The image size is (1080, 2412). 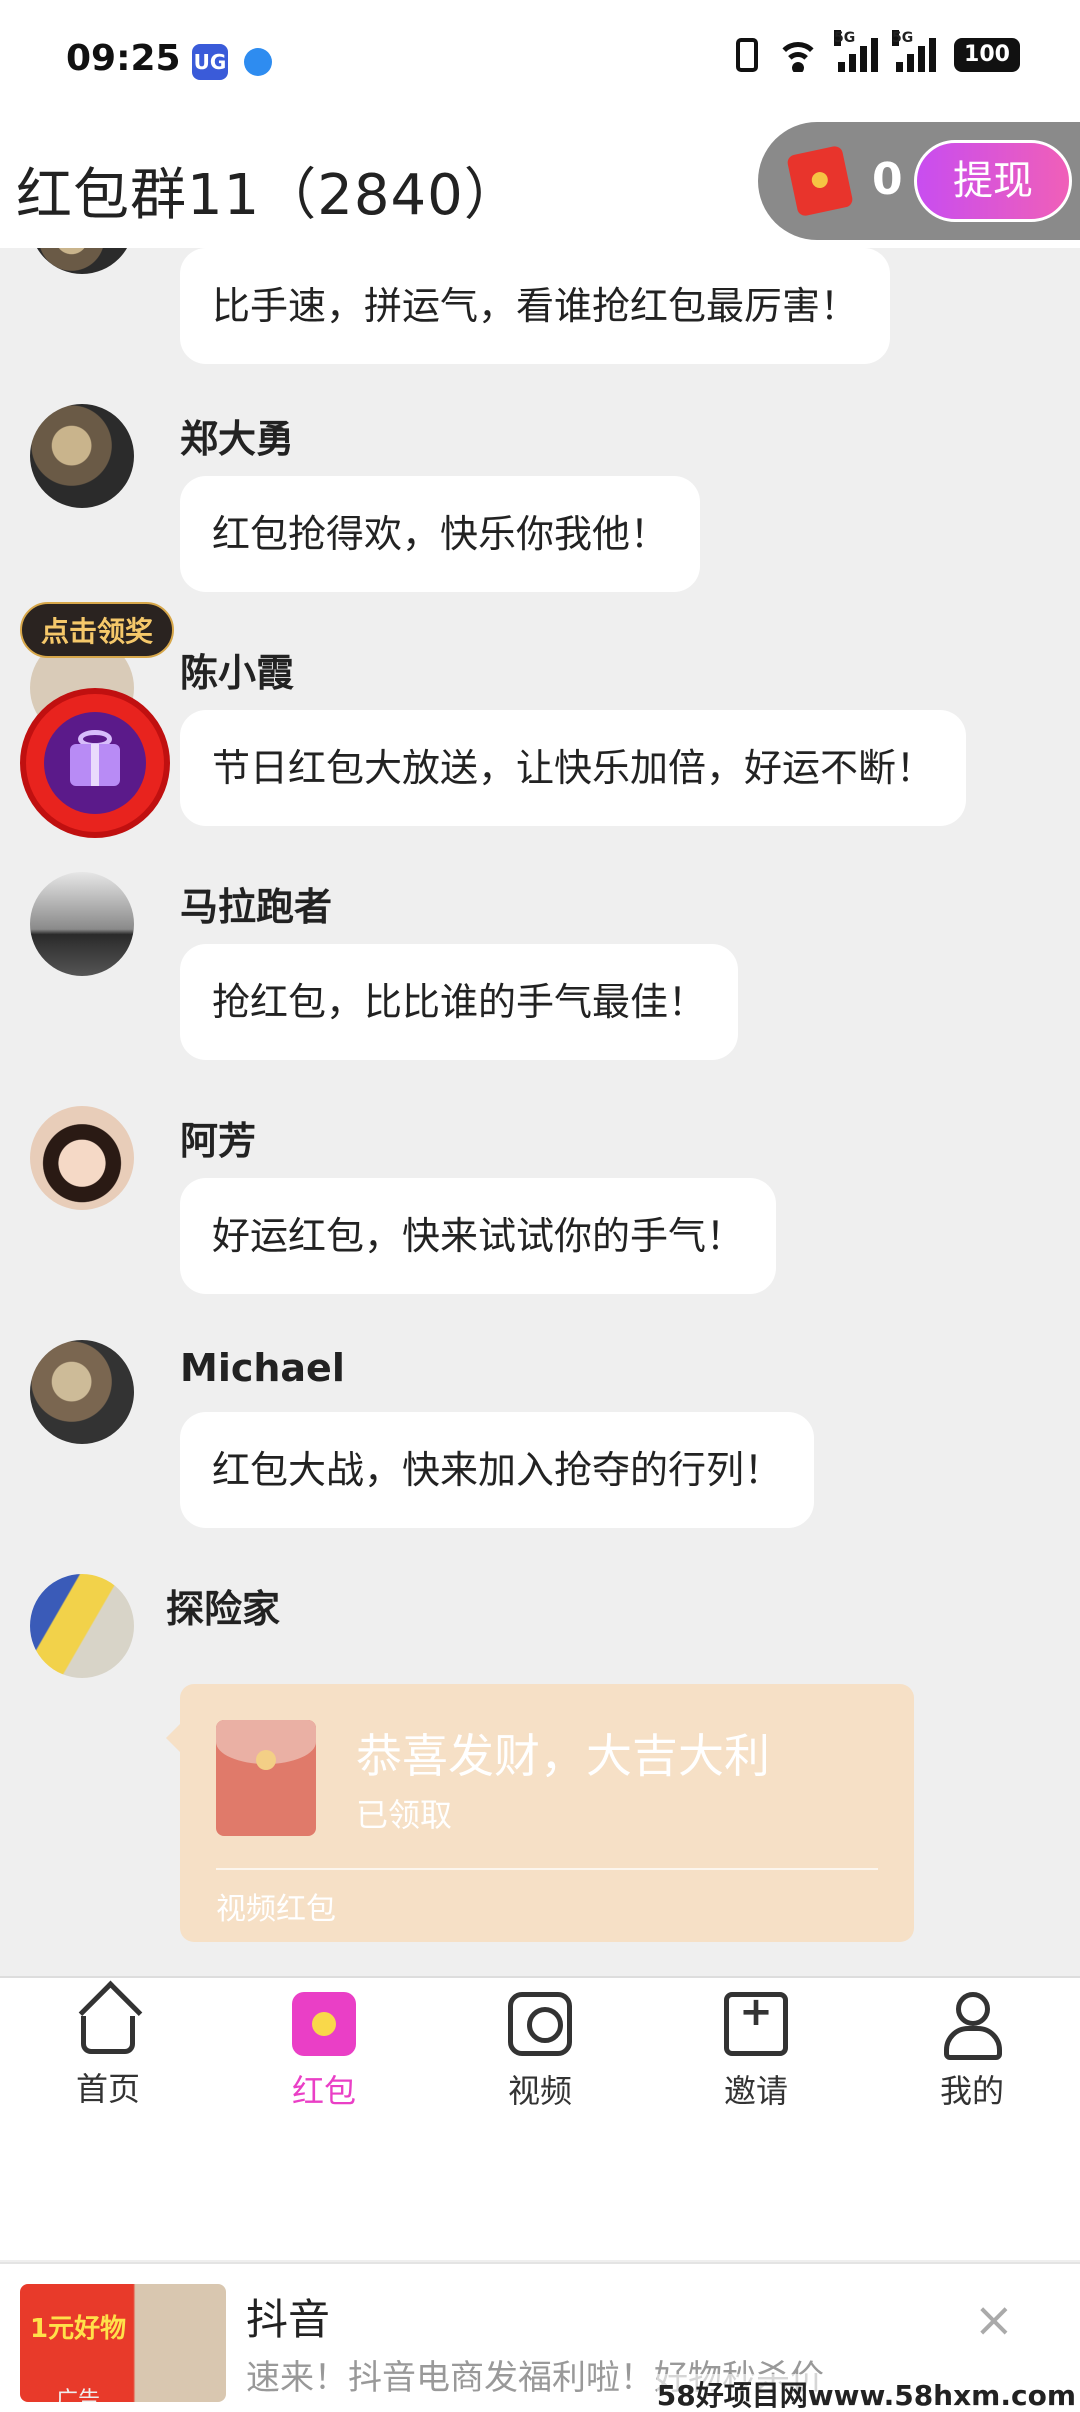 I want to click on tab-profile: 我的, so click(x=972, y=2057).